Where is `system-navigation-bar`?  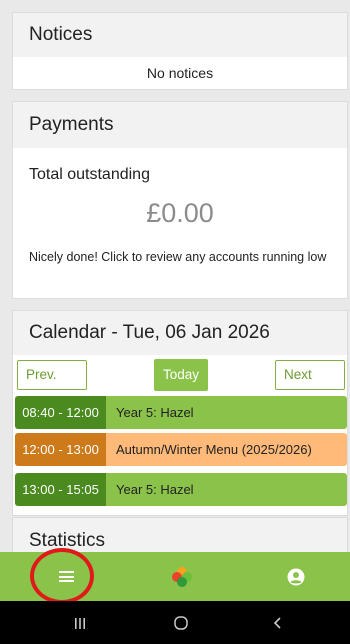
system-navigation-bar is located at coordinates (175, 622).